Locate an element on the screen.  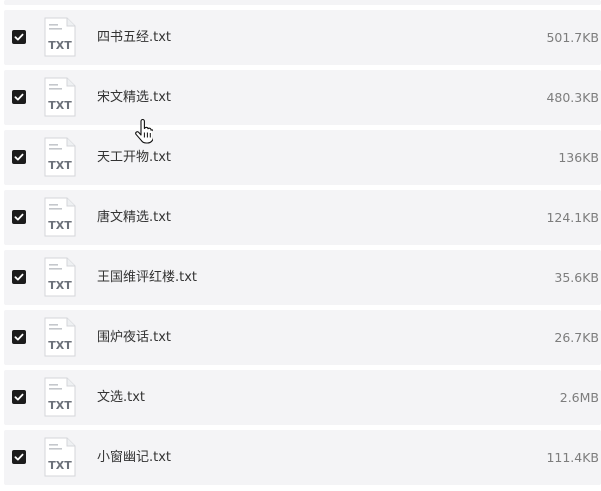
list-item: TXT 唐文精选.txt 124.1KB is located at coordinates (302, 217).